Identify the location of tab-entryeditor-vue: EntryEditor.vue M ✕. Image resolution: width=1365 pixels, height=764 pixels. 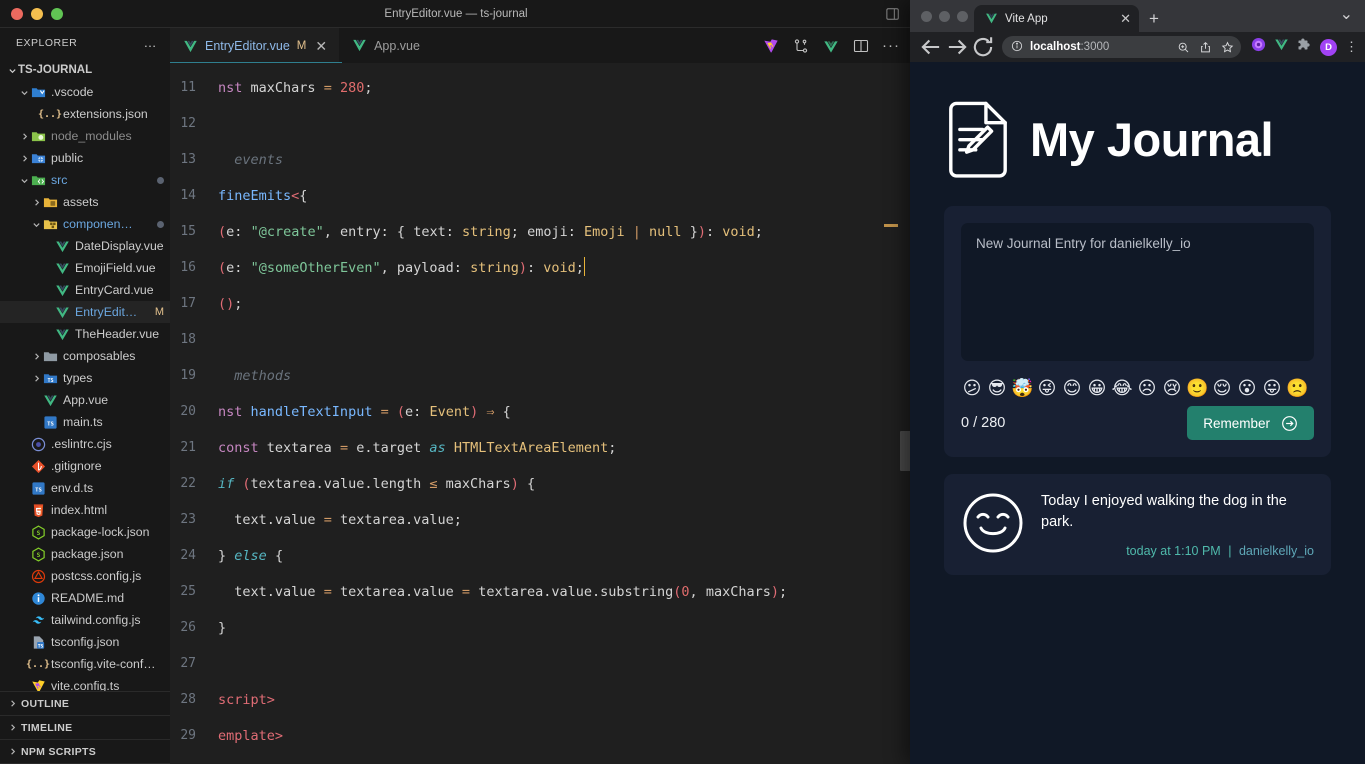
(255, 46).